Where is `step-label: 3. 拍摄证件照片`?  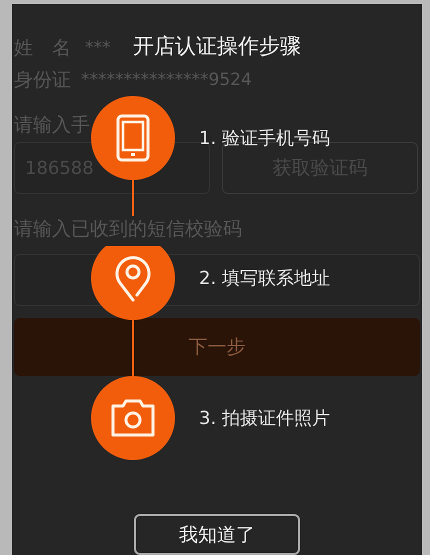 step-label: 3. 拍摄证件照片 is located at coordinates (264, 418).